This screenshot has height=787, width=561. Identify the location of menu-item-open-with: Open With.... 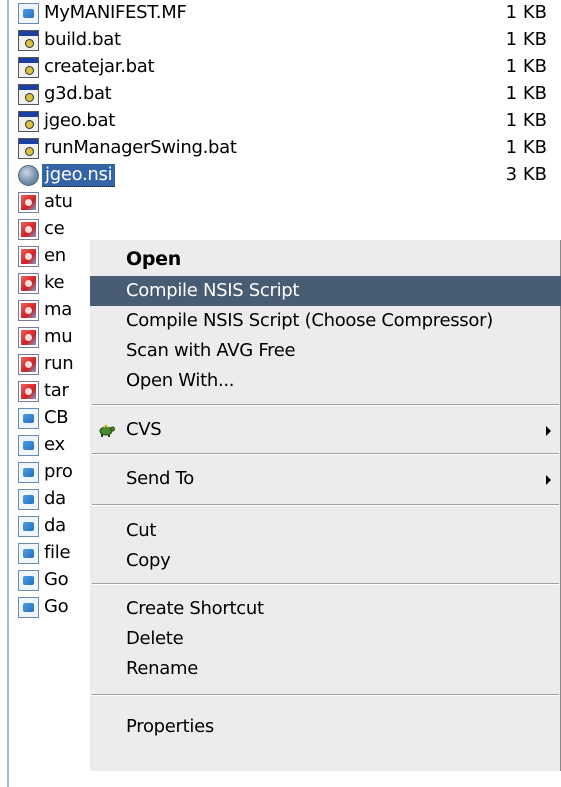
(325, 381).